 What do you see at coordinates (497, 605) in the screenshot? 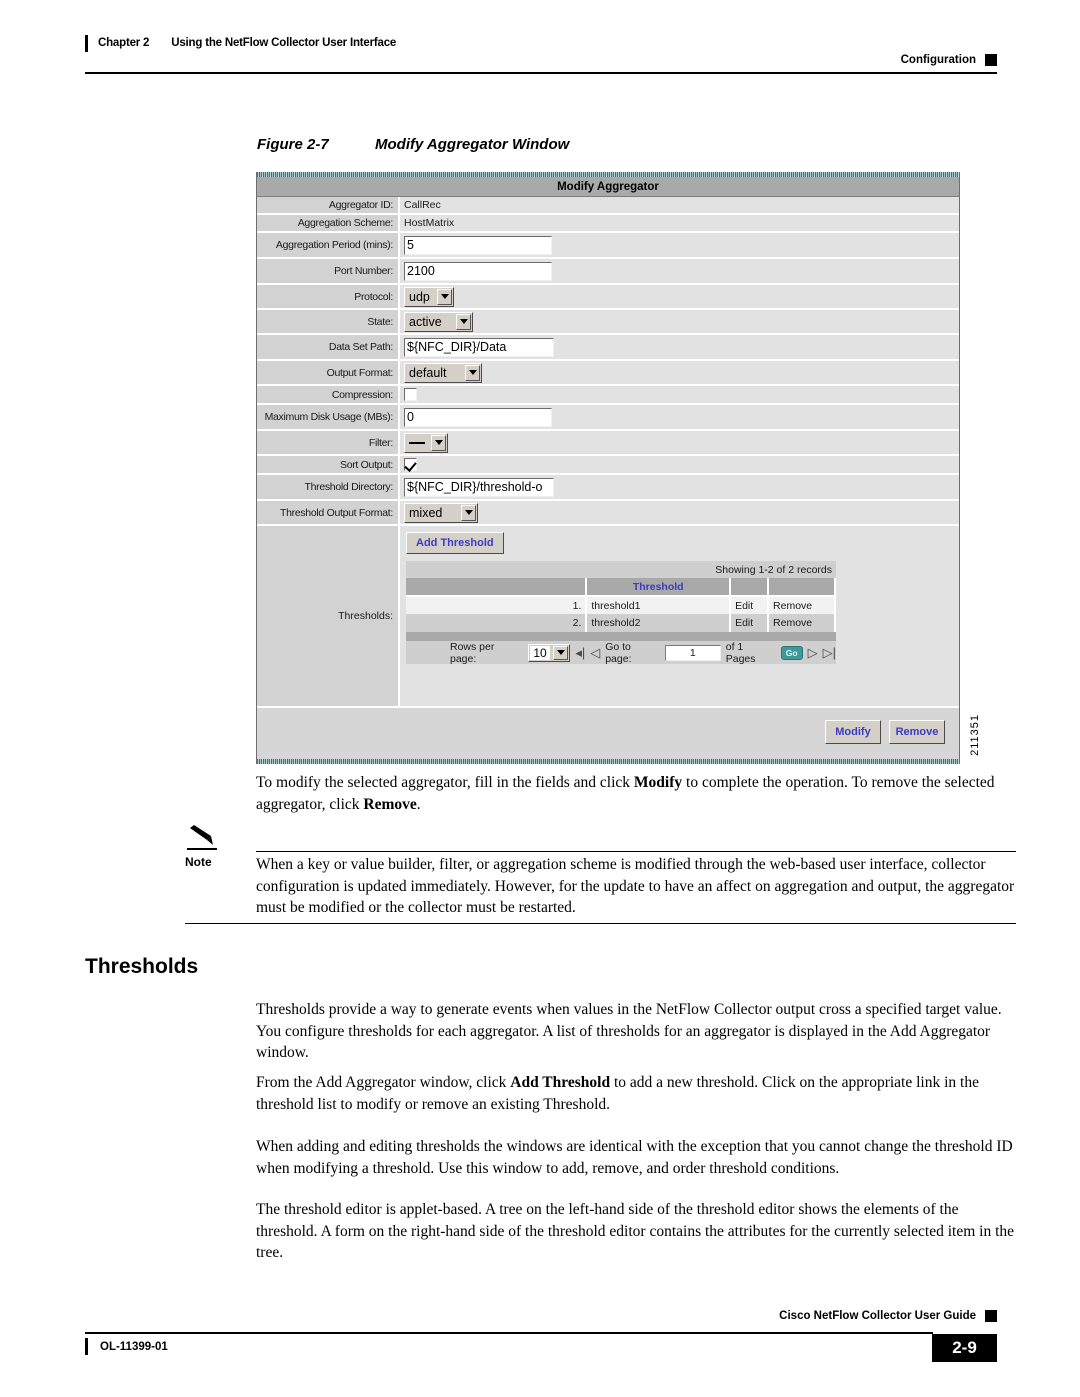
I see `row-number: 1.` at bounding box center [497, 605].